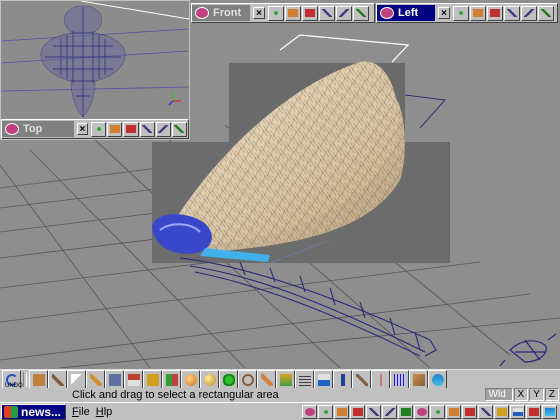 Image resolution: width=560 pixels, height=420 pixels. Describe the element at coordinates (247, 379) in the screenshot. I see `lasso-tool-button` at that location.